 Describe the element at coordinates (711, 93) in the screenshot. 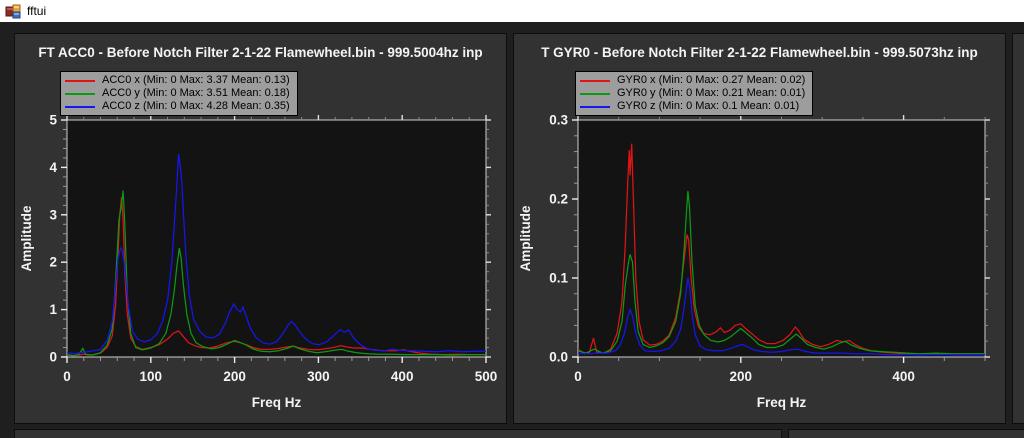

I see `legend-label: GYR0 y (Min: 0 Max: 0.21 Mean: 0.01)` at that location.